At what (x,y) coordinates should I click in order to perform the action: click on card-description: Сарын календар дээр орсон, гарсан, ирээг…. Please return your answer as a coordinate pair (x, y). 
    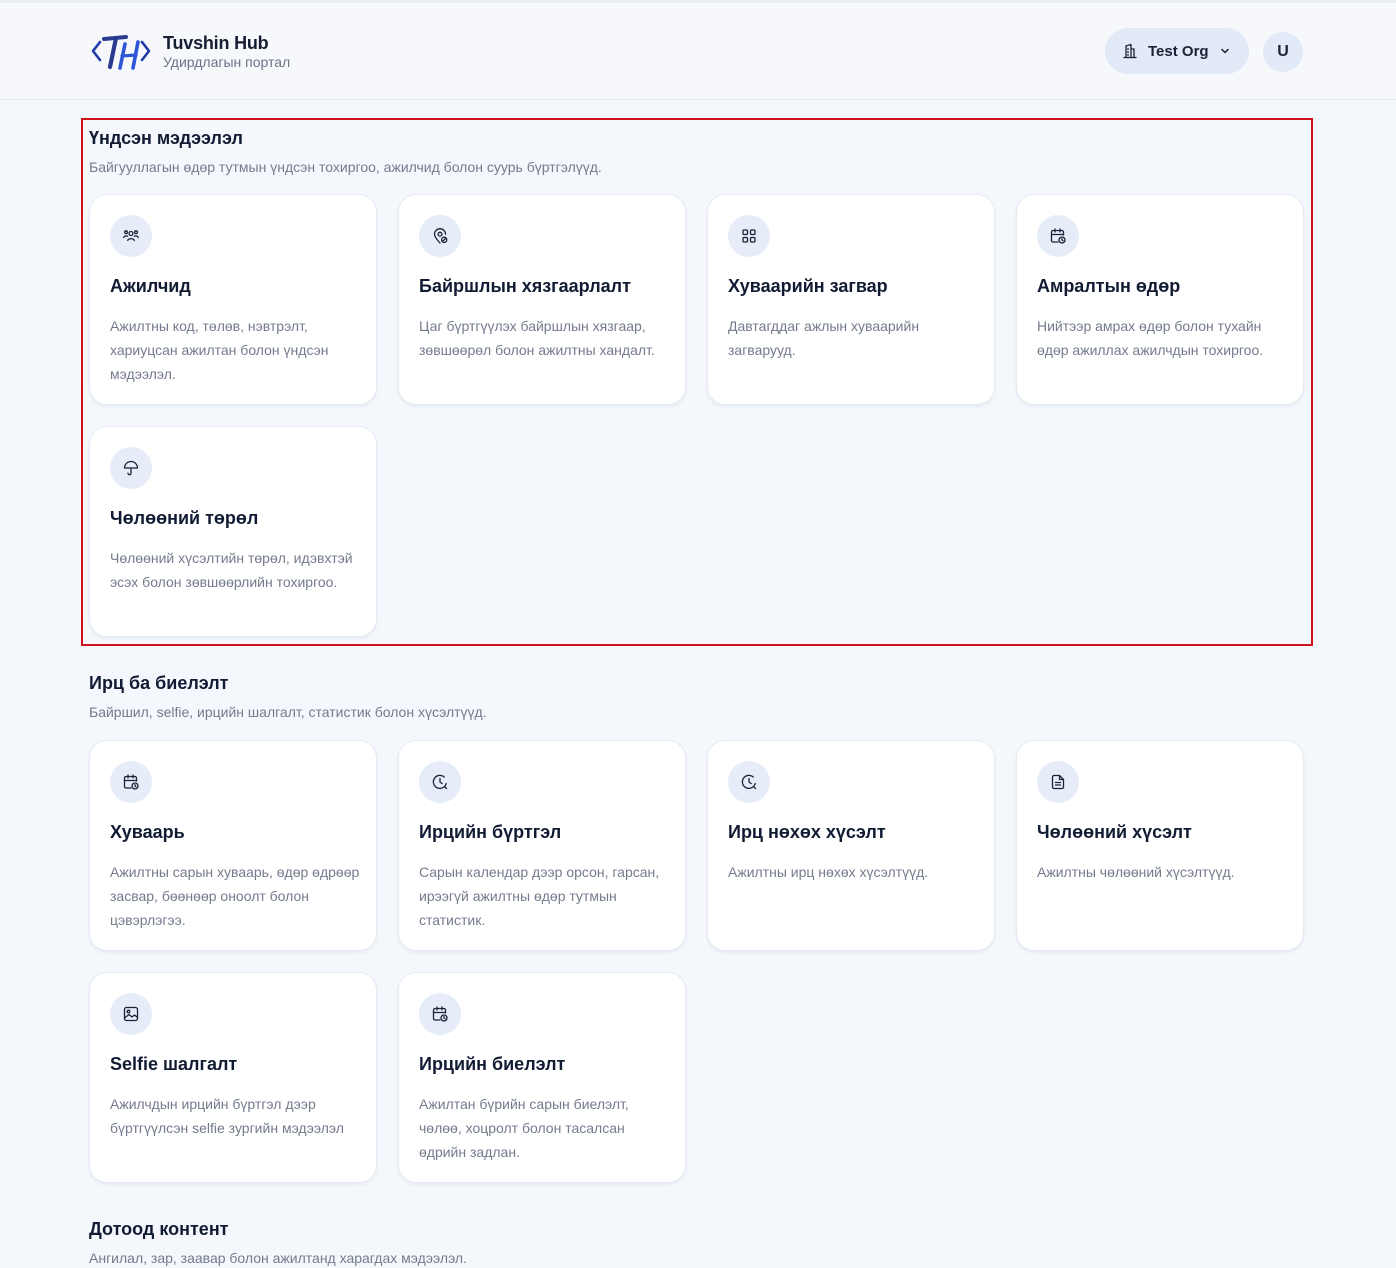
    Looking at the image, I should click on (539, 896).